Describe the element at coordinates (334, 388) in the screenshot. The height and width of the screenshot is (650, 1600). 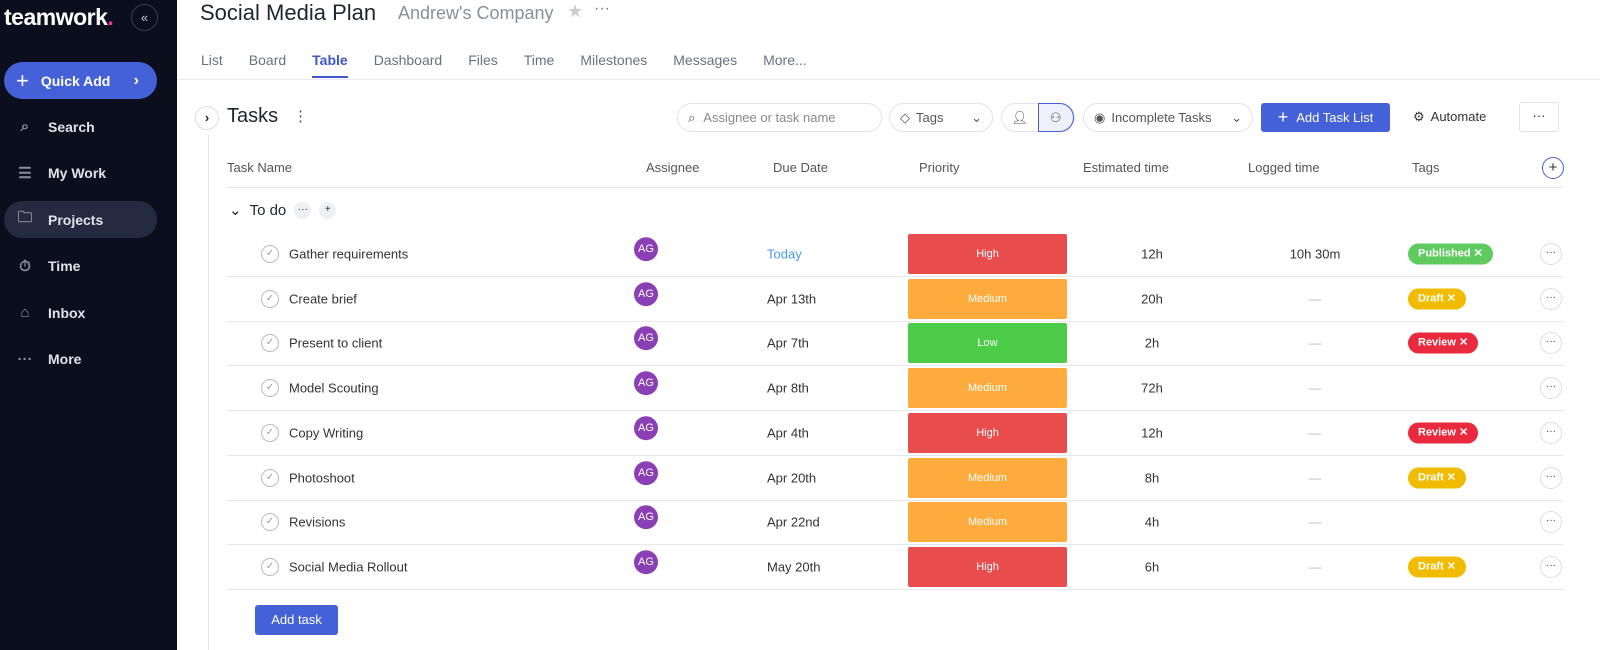
I see `task-name: Model Scouting` at that location.